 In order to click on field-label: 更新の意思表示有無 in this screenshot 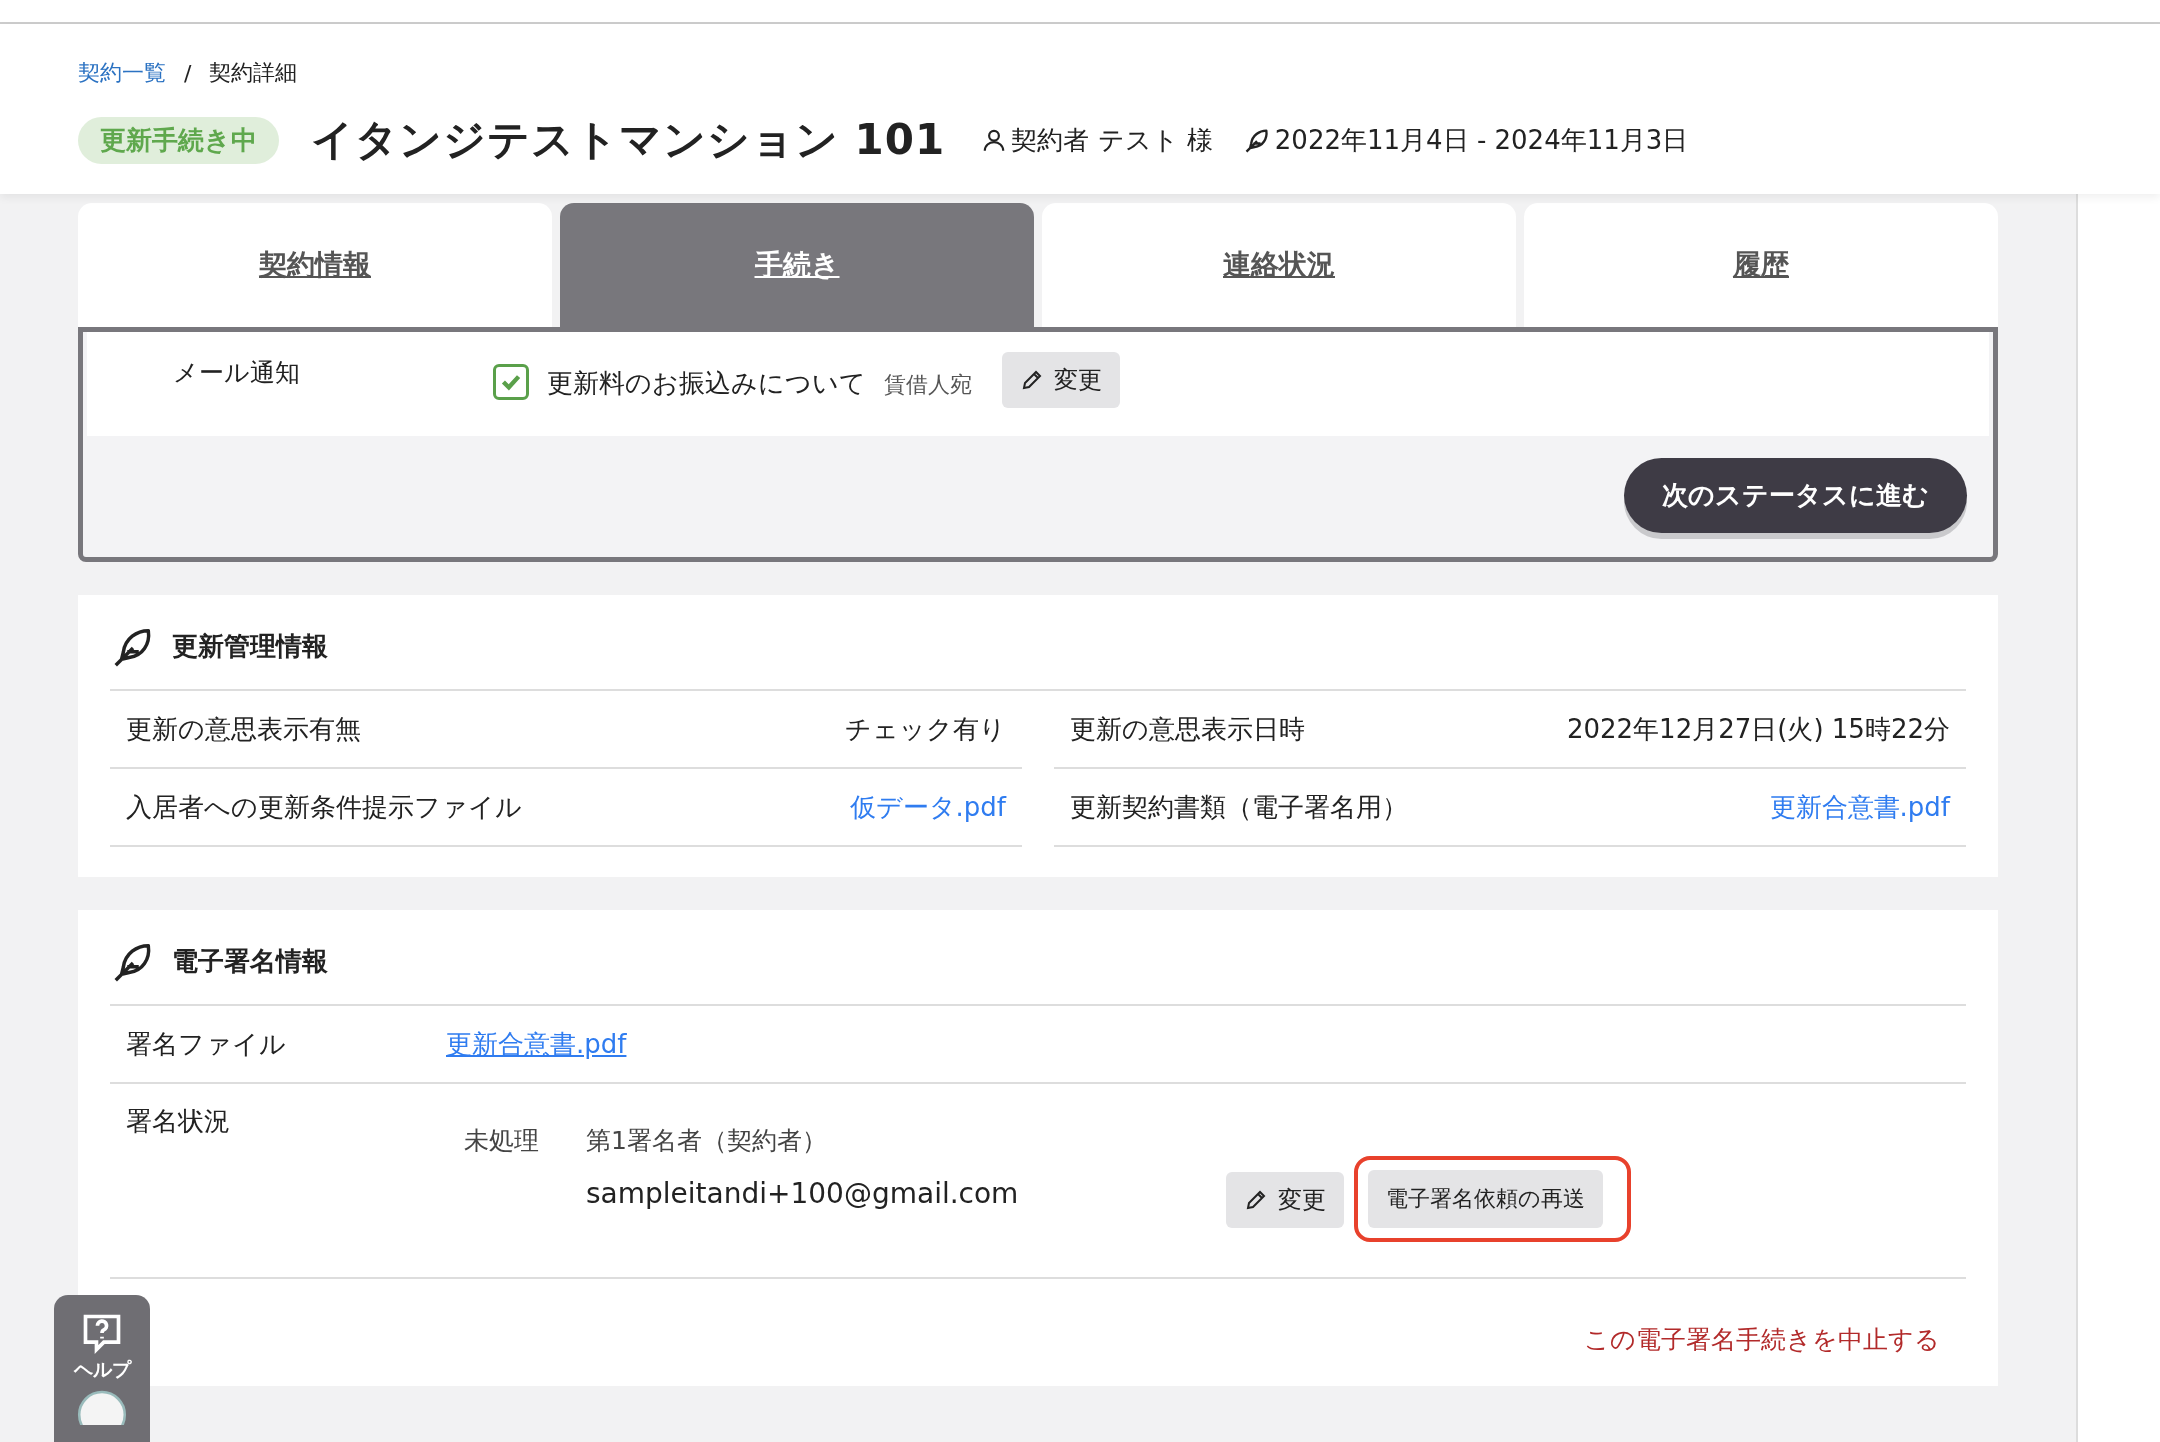, I will do `click(243, 729)`.